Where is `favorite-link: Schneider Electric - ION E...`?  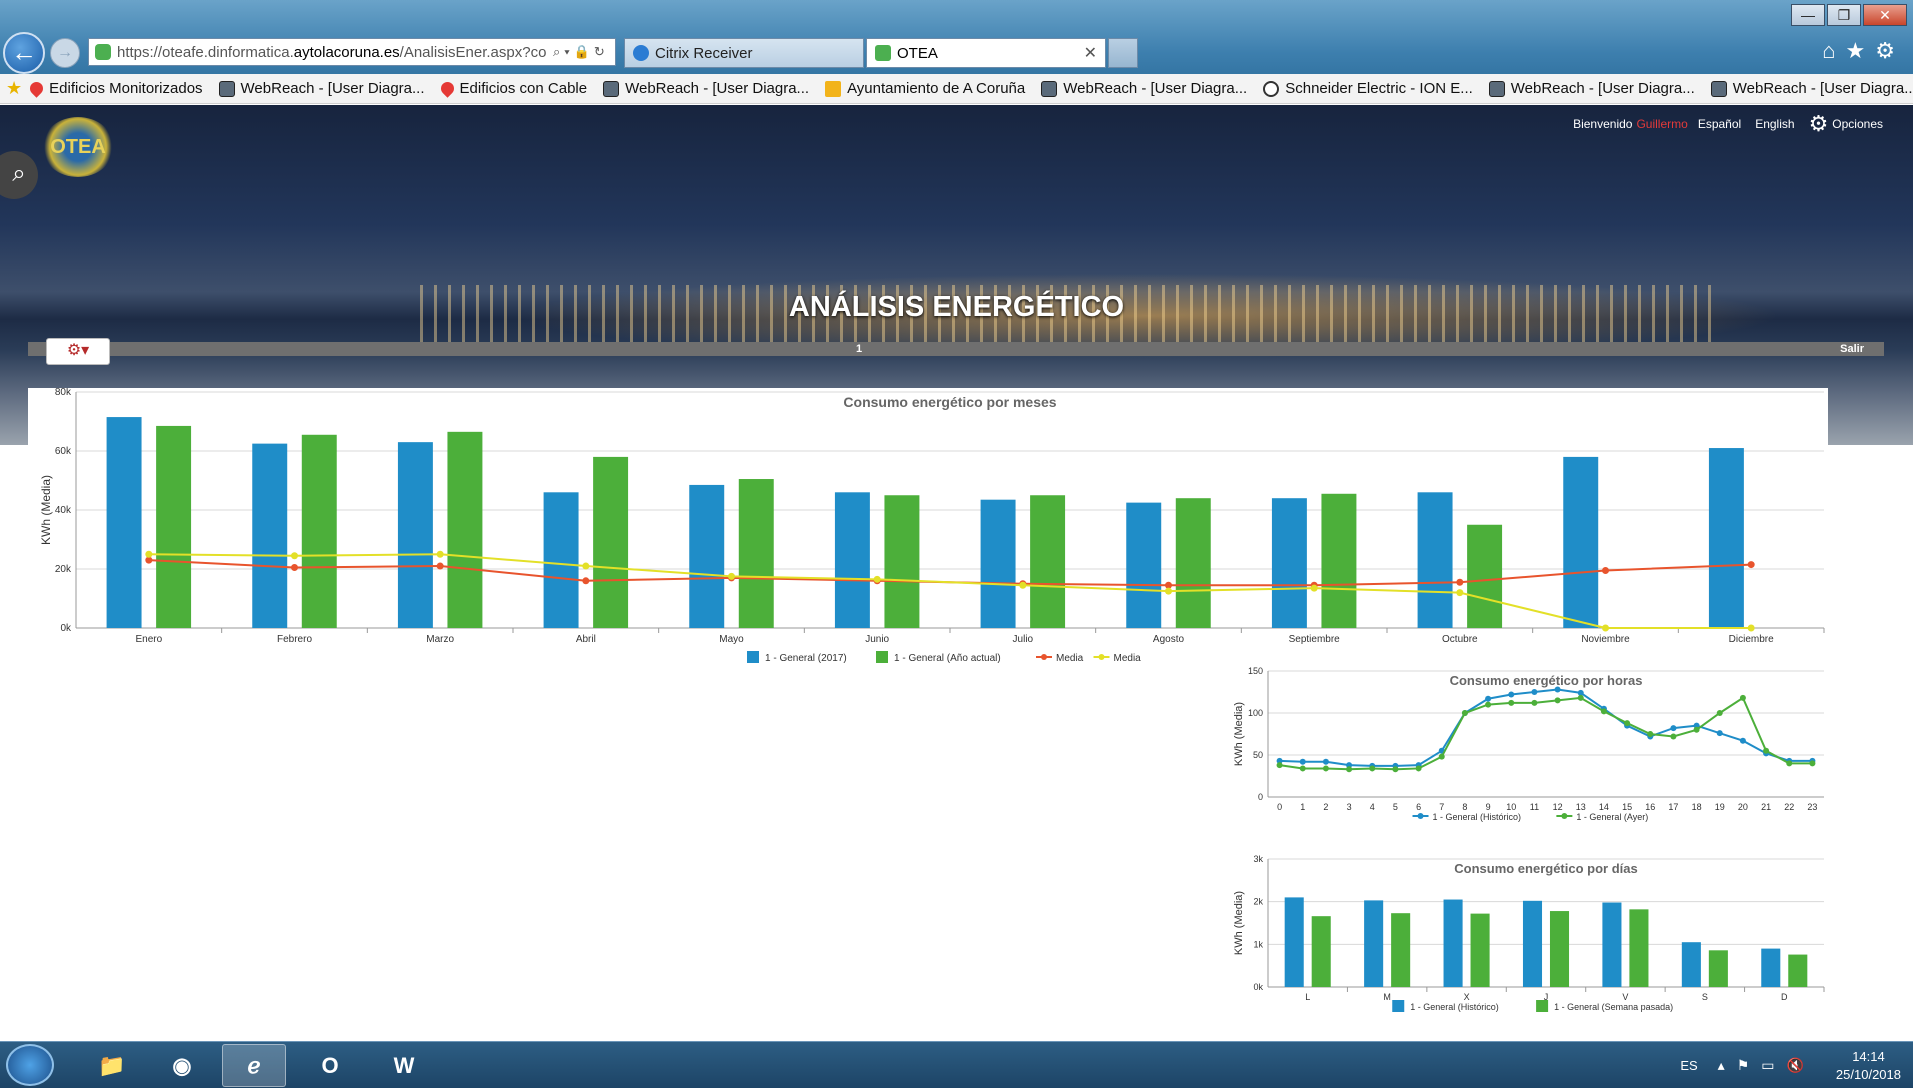
favorite-link: Schneider Electric - ION E... is located at coordinates (1368, 88).